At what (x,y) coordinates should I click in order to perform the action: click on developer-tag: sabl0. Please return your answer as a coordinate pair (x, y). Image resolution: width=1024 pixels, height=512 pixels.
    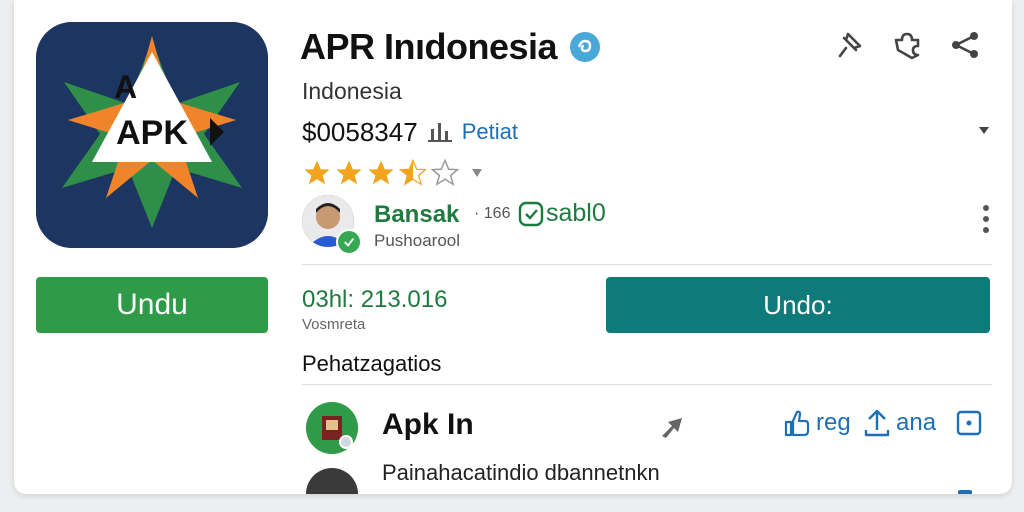
    Looking at the image, I should click on (562, 213).